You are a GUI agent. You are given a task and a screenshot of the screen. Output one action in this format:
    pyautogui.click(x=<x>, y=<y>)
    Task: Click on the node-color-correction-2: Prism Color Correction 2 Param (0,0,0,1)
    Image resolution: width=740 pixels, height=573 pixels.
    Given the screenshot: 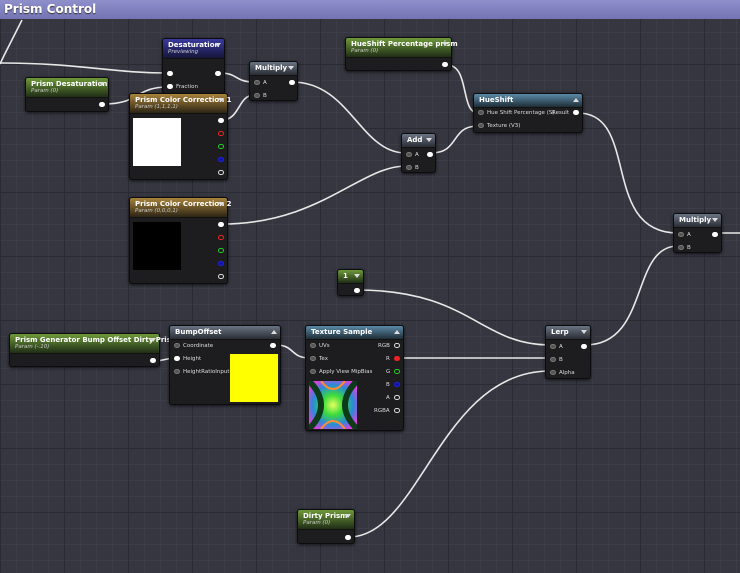 What is the action you would take?
    pyautogui.click(x=180, y=240)
    